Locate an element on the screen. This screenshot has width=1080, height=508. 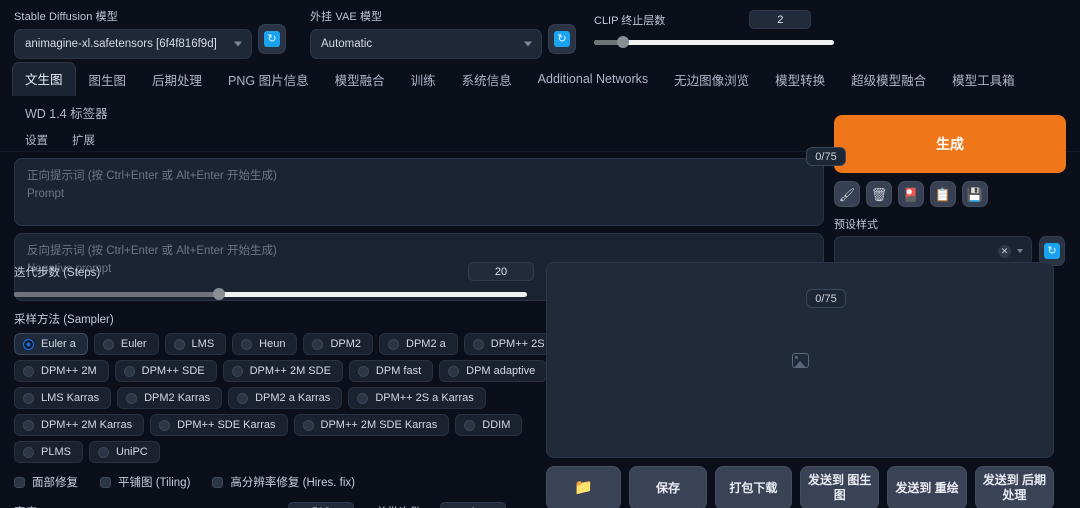
tab-9: 模型转换 is located at coordinates (800, 79).